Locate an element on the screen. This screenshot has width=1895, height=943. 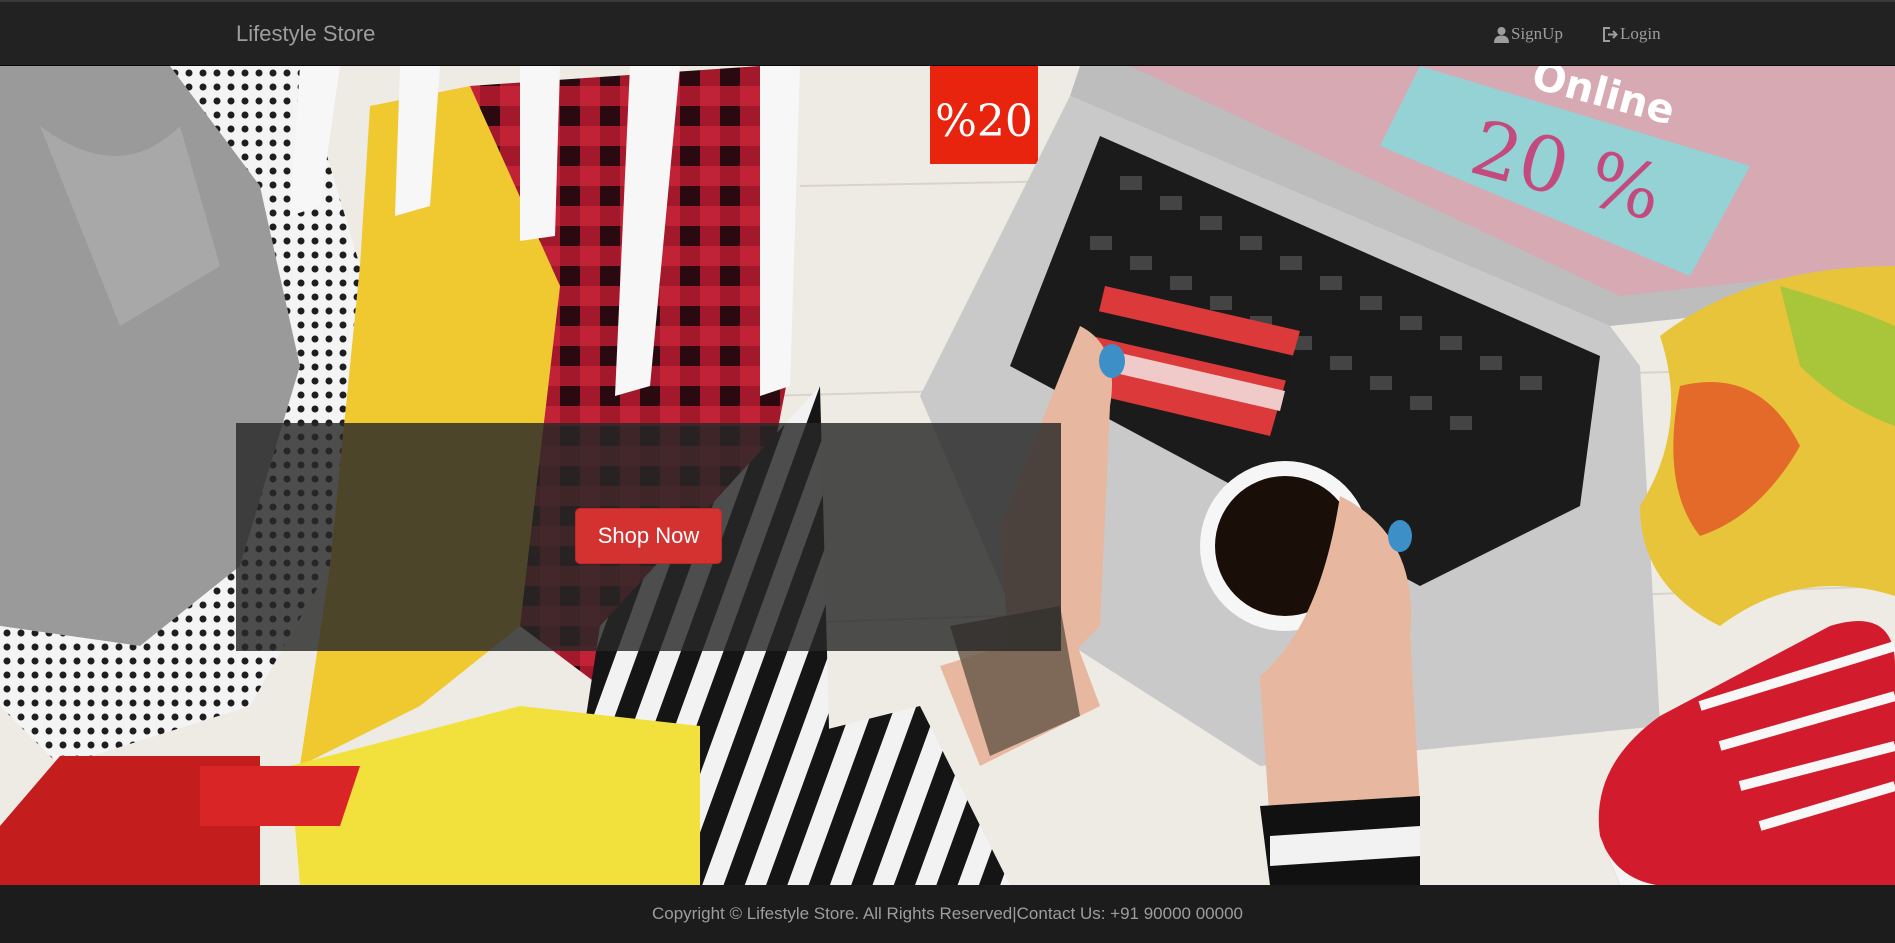
navbar: Lifestyle Store SignUp Login is located at coordinates (947, 33).